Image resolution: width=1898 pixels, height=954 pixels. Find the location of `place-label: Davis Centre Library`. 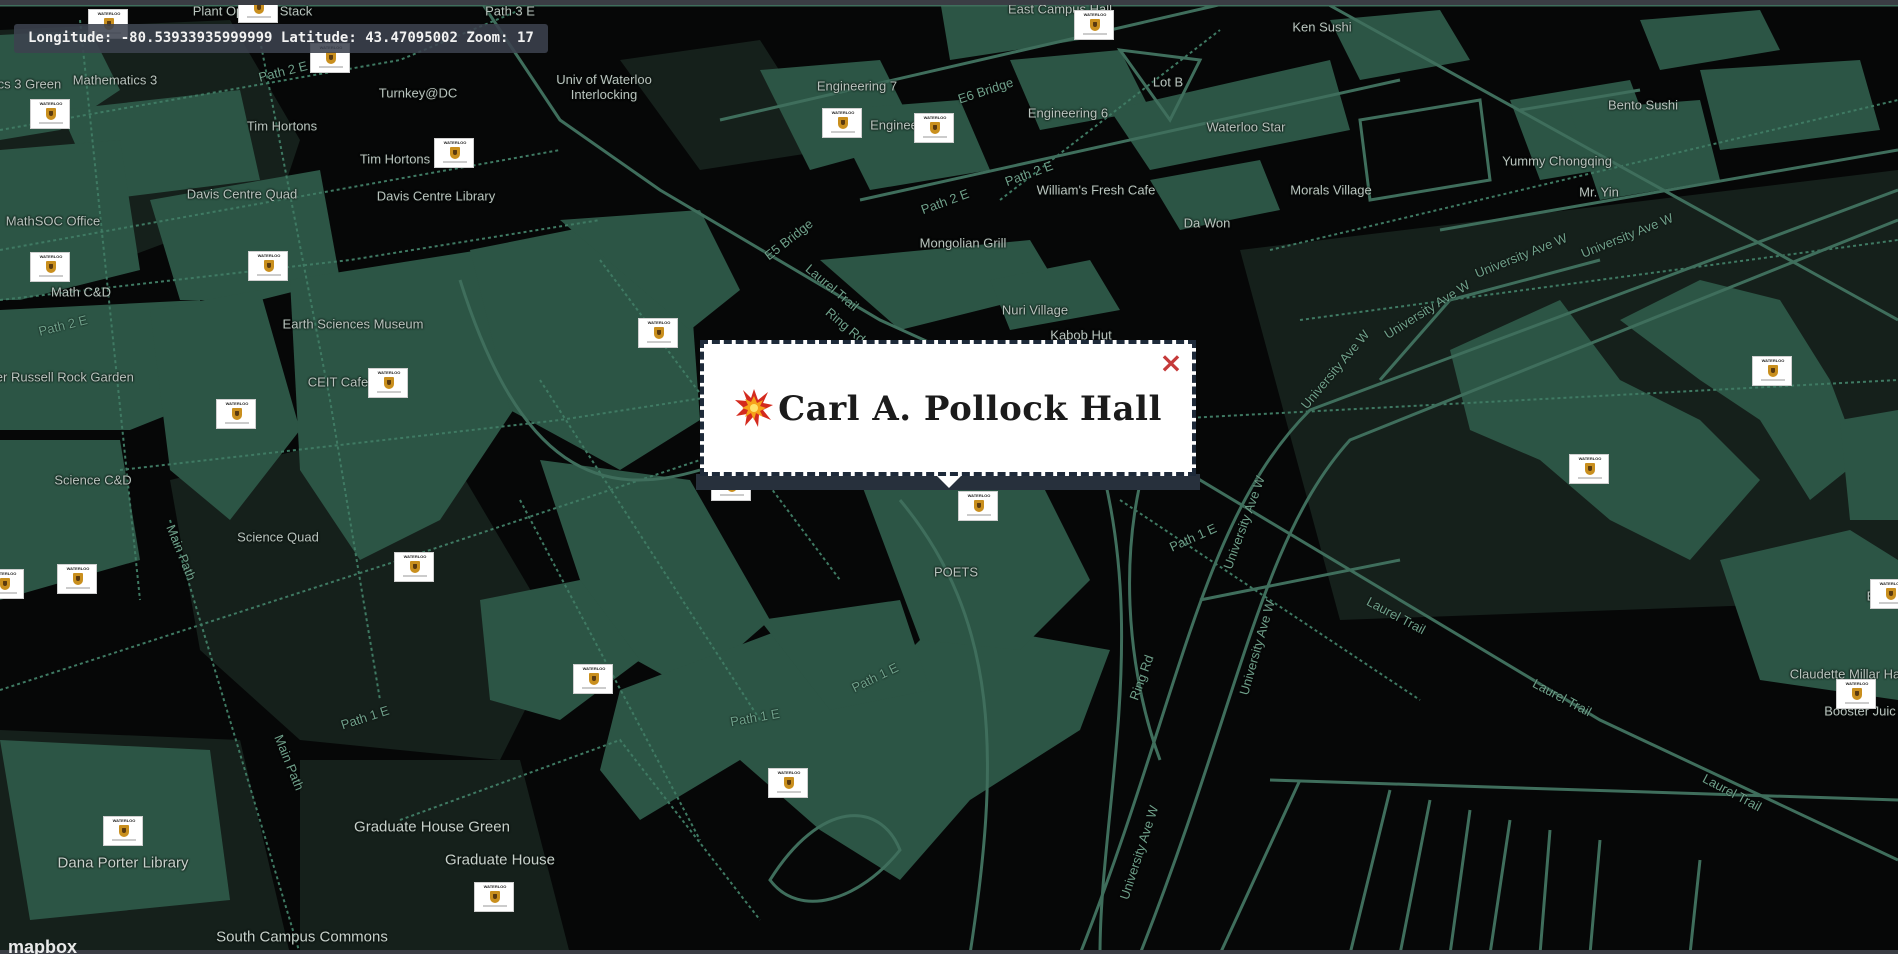

place-label: Davis Centre Library is located at coordinates (436, 196).